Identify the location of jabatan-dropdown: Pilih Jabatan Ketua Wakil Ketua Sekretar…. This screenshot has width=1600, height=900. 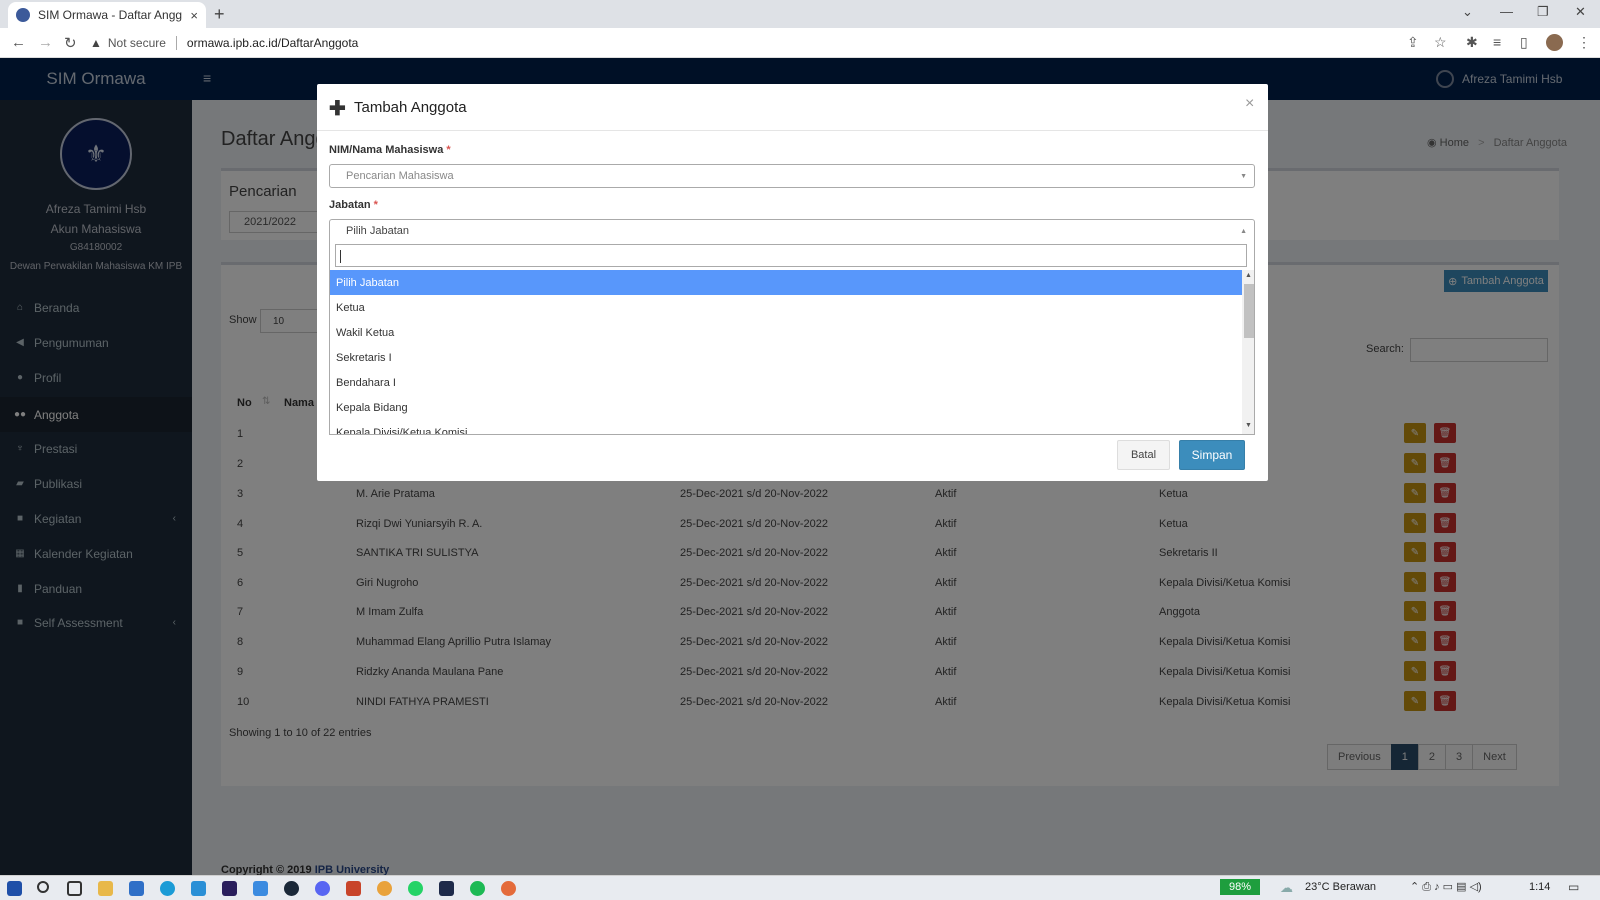
(792, 337).